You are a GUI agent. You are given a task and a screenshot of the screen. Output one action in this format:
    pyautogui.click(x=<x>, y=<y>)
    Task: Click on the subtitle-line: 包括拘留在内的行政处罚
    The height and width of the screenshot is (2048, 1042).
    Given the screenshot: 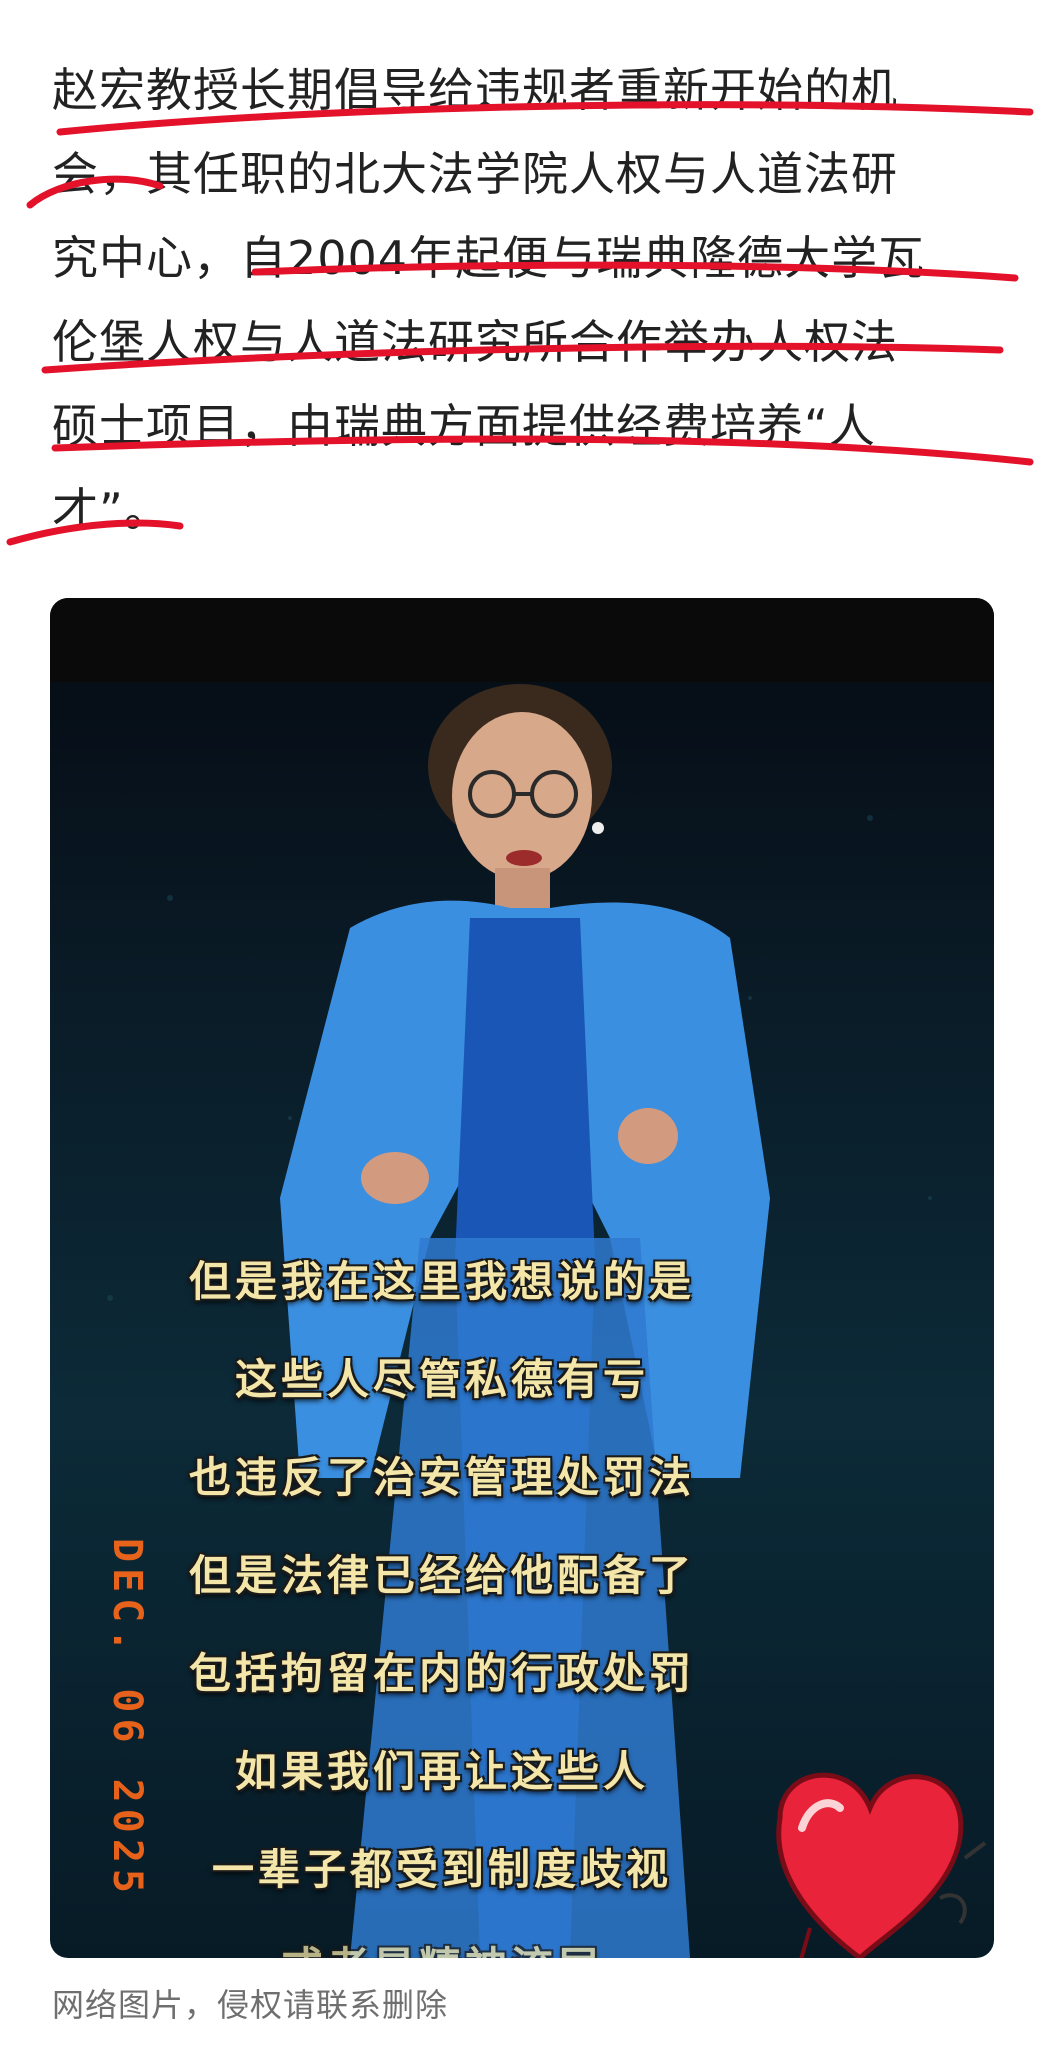 What is the action you would take?
    pyautogui.click(x=441, y=1673)
    